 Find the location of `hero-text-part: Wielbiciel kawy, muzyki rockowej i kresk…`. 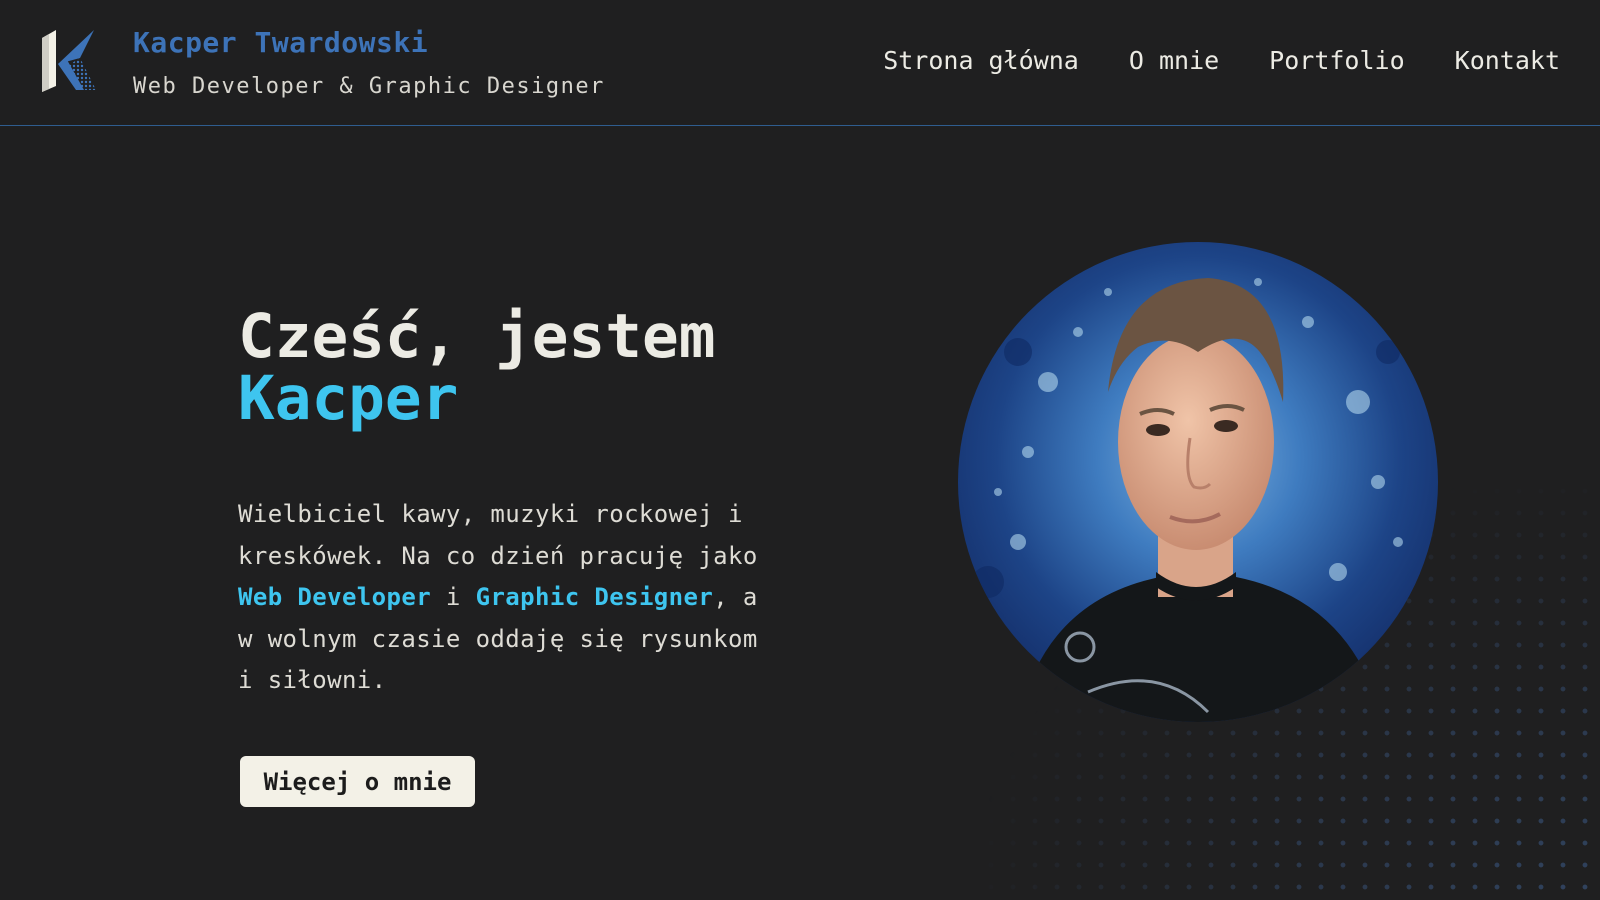

hero-text-part: Wielbiciel kawy, muzyki rockowej i kresk… is located at coordinates (498, 535).